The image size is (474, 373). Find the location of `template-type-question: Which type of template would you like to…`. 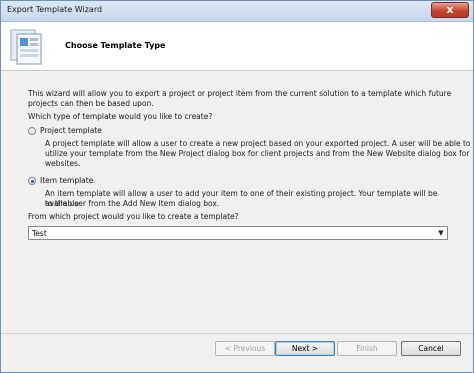

template-type-question: Which type of template would you like to… is located at coordinates (120, 116).